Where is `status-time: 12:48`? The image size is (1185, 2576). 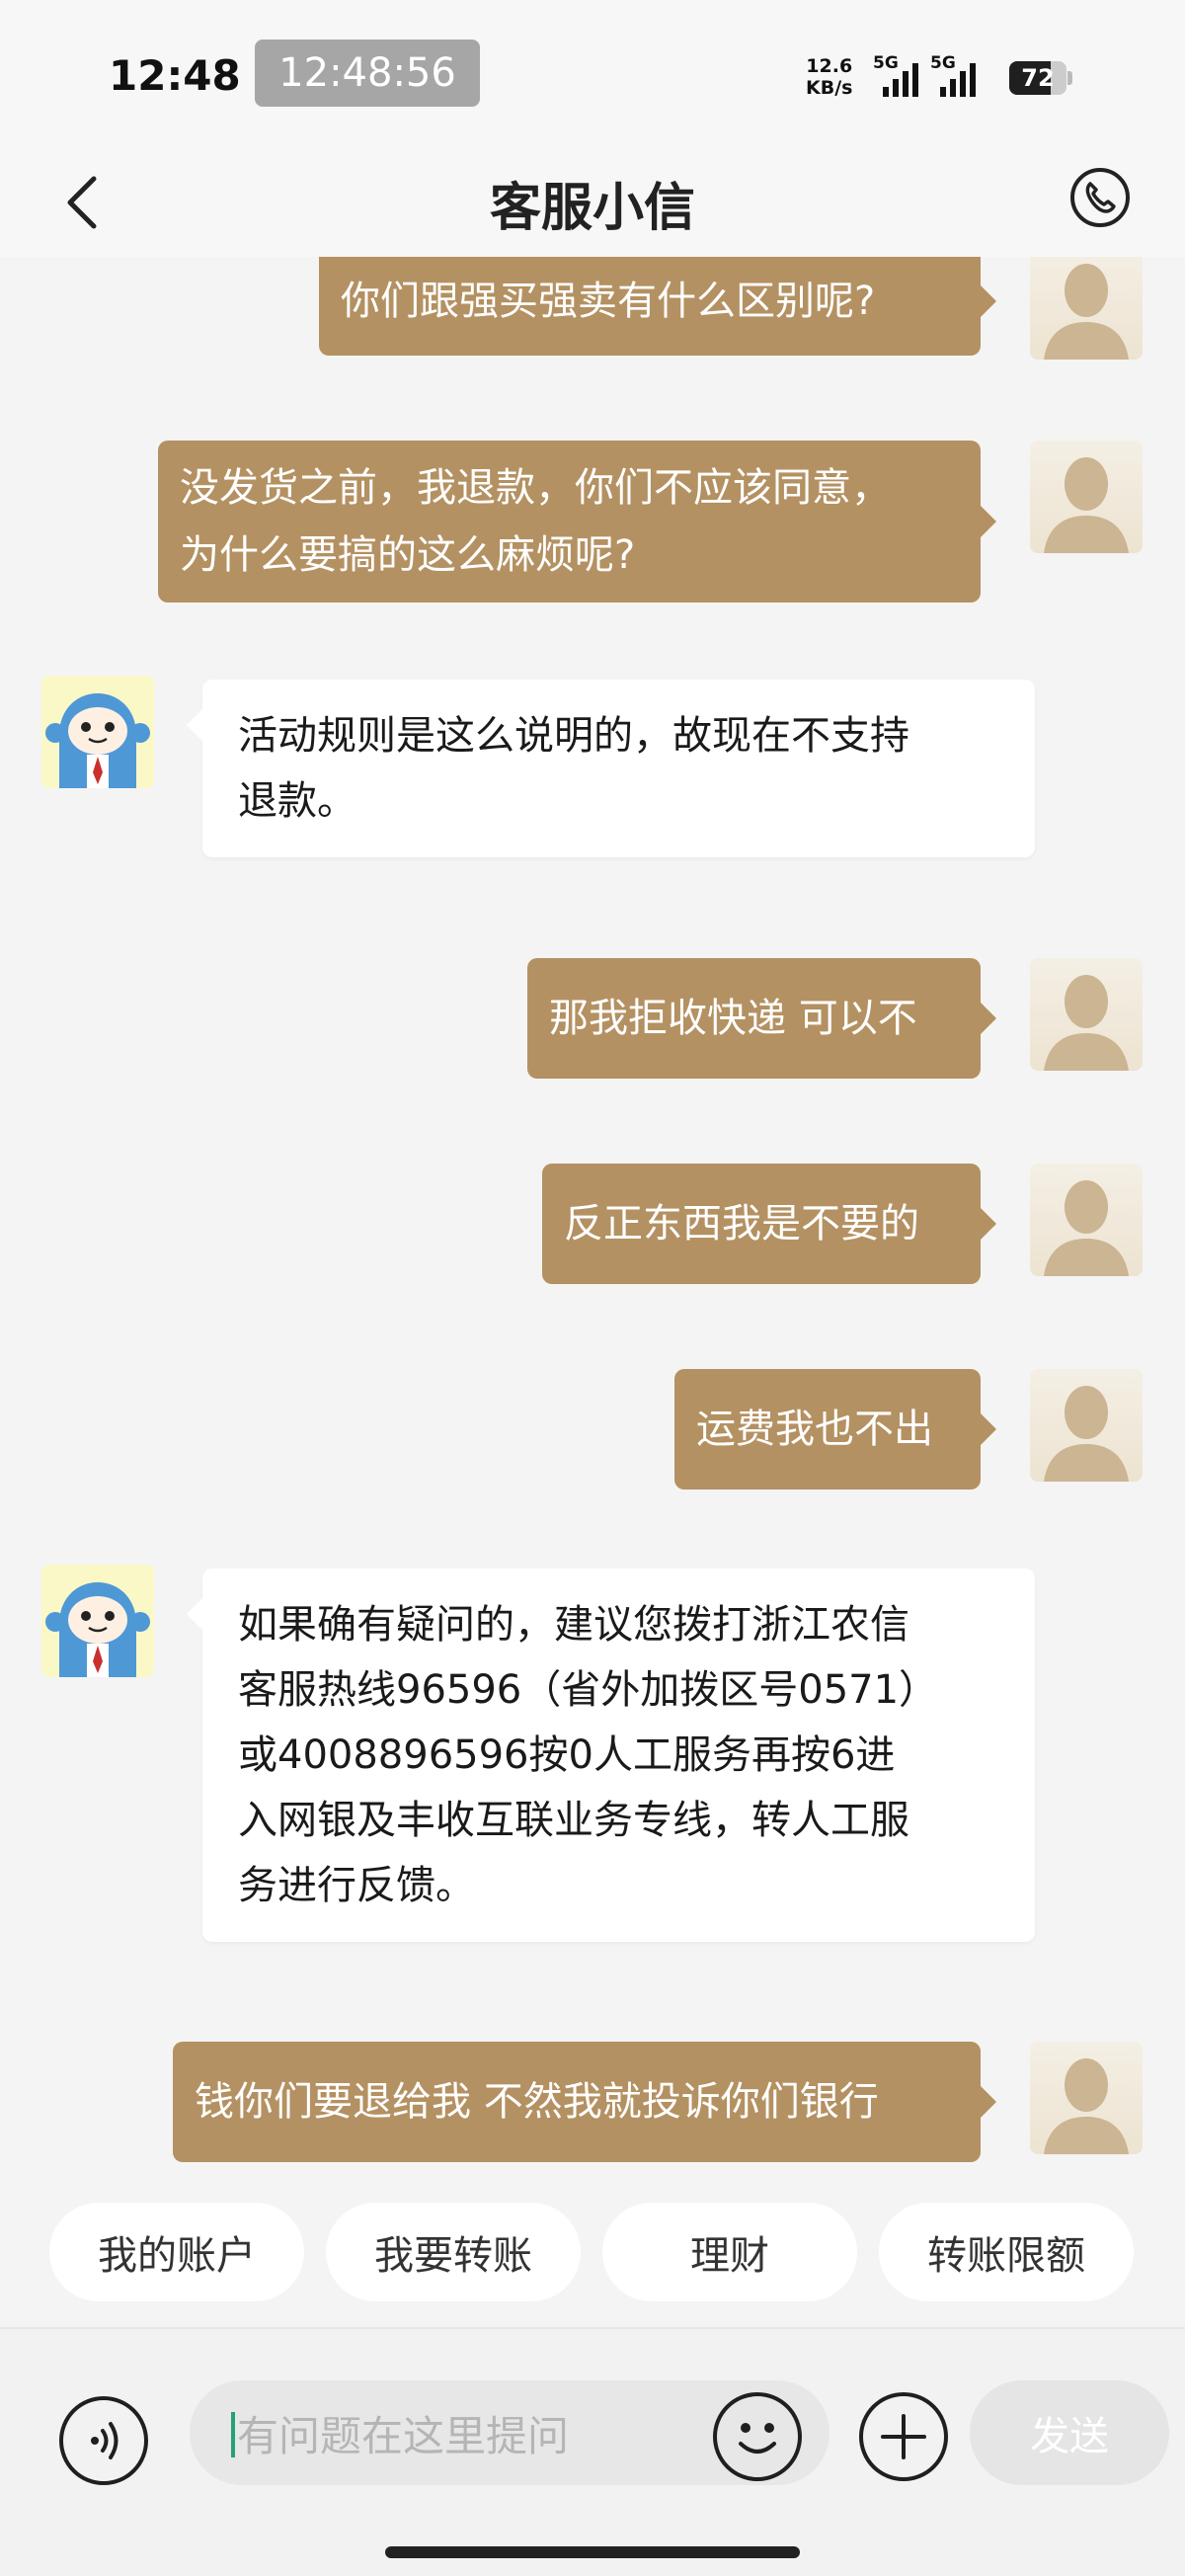
status-time: 12:48 is located at coordinates (175, 75).